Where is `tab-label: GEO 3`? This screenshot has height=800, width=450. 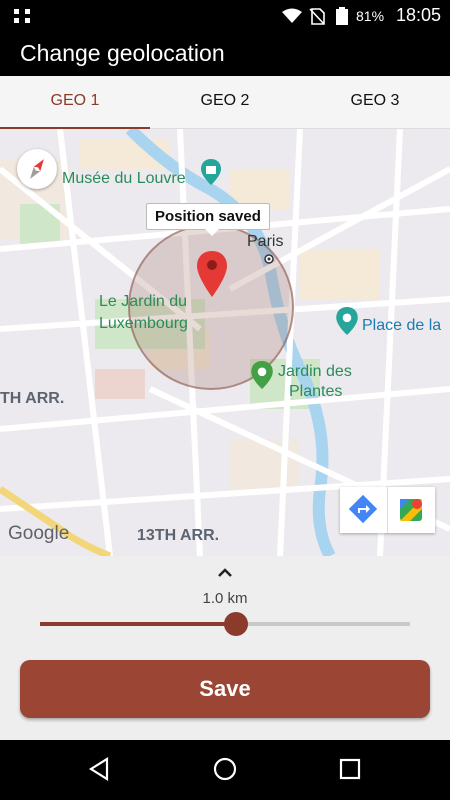
tab-label: GEO 3 is located at coordinates (375, 100).